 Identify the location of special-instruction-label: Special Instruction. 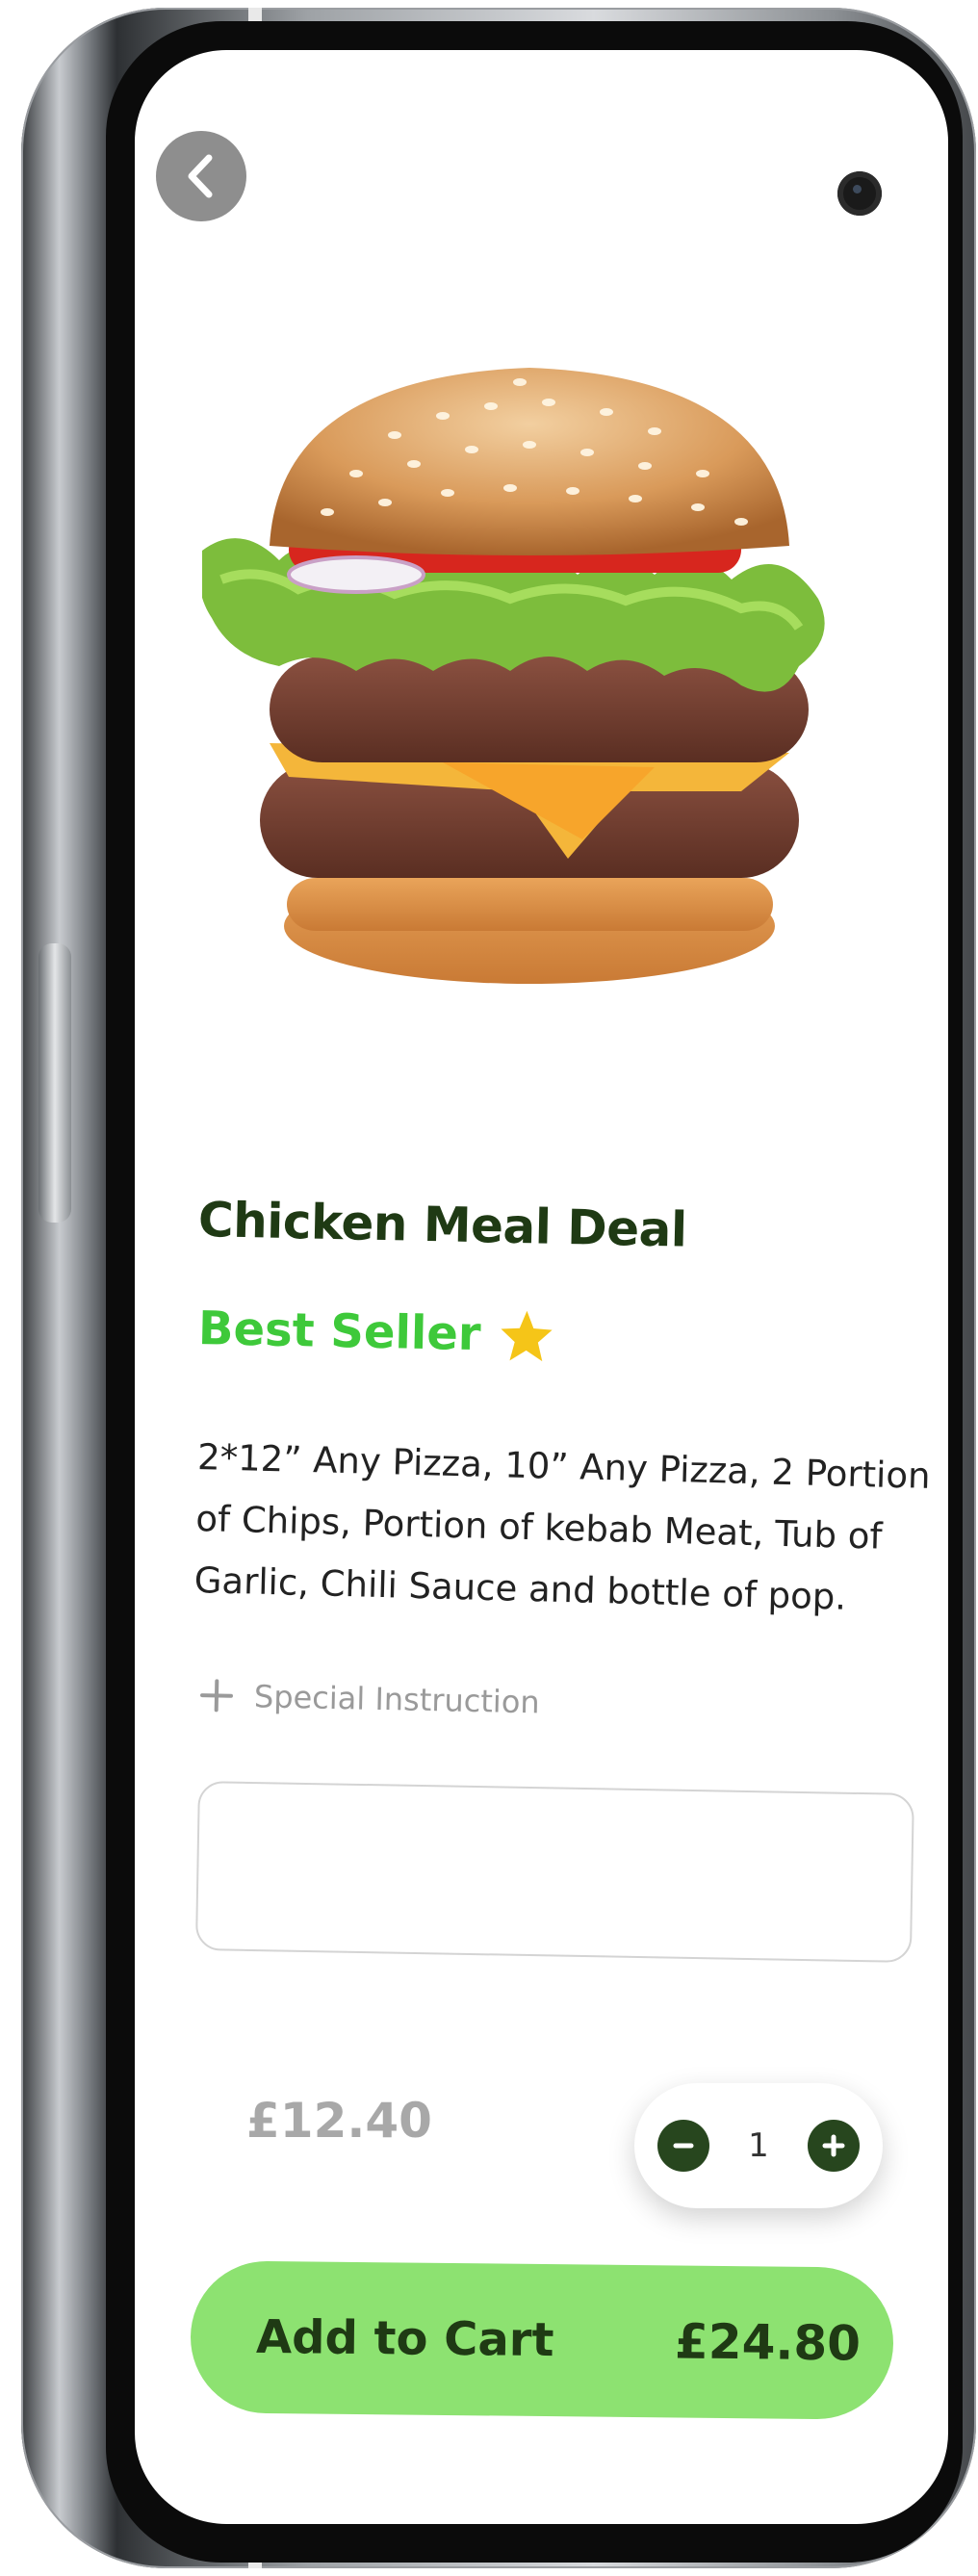
(397, 1699).